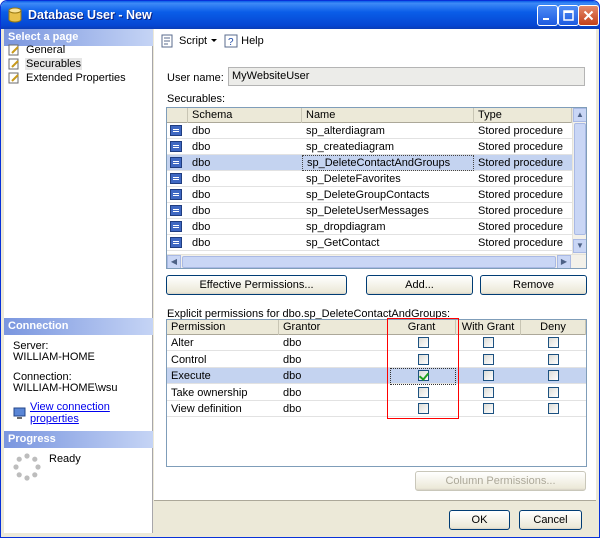 The image size is (600, 538). I want to click on page-icon, so click(13, 64).